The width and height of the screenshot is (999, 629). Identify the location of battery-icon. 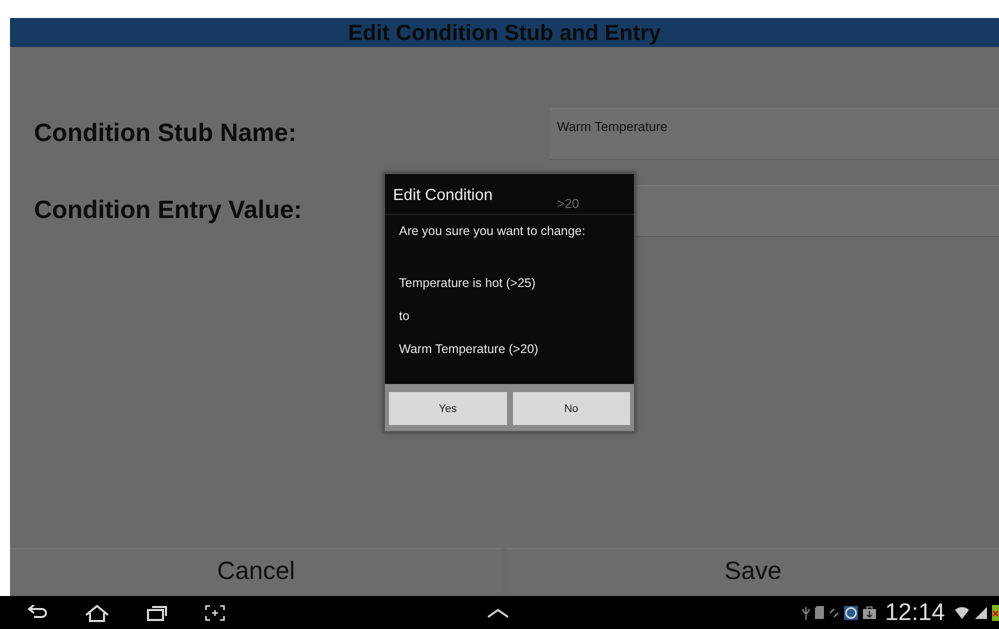
(995, 612).